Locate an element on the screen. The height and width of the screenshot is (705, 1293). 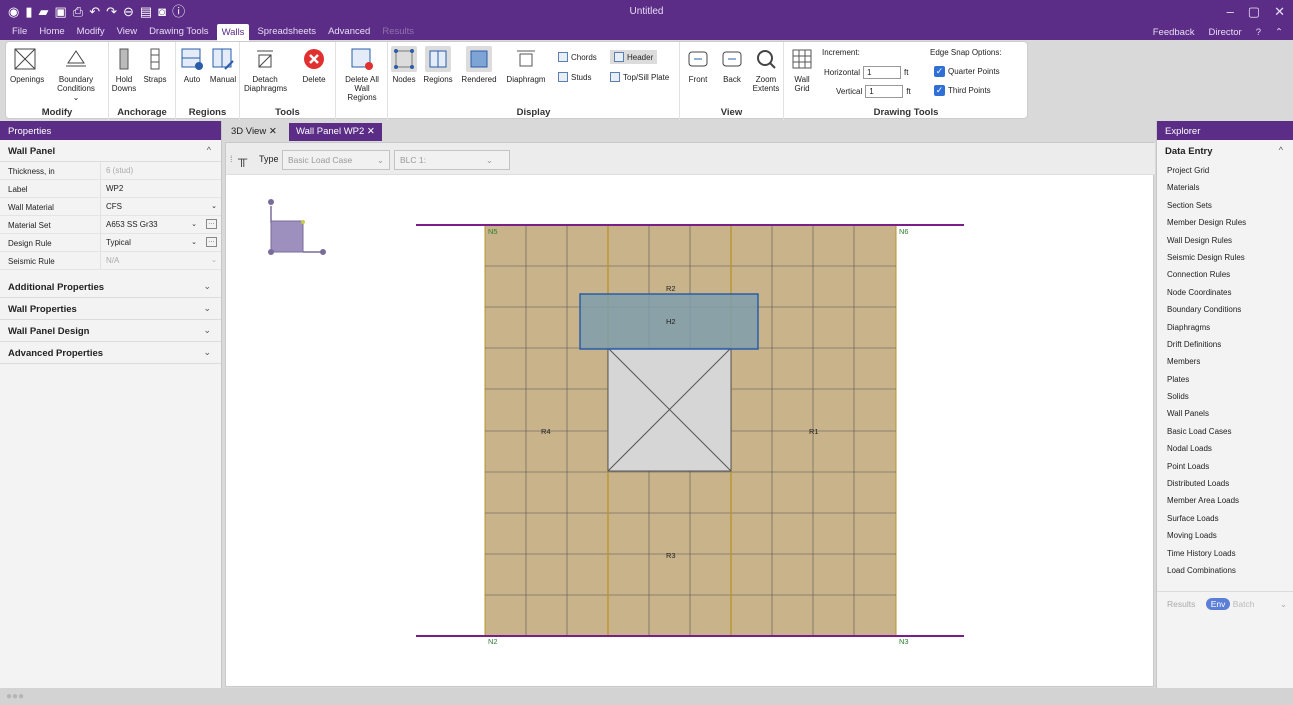
minimize-icon: – is located at coordinates (1230, 12).